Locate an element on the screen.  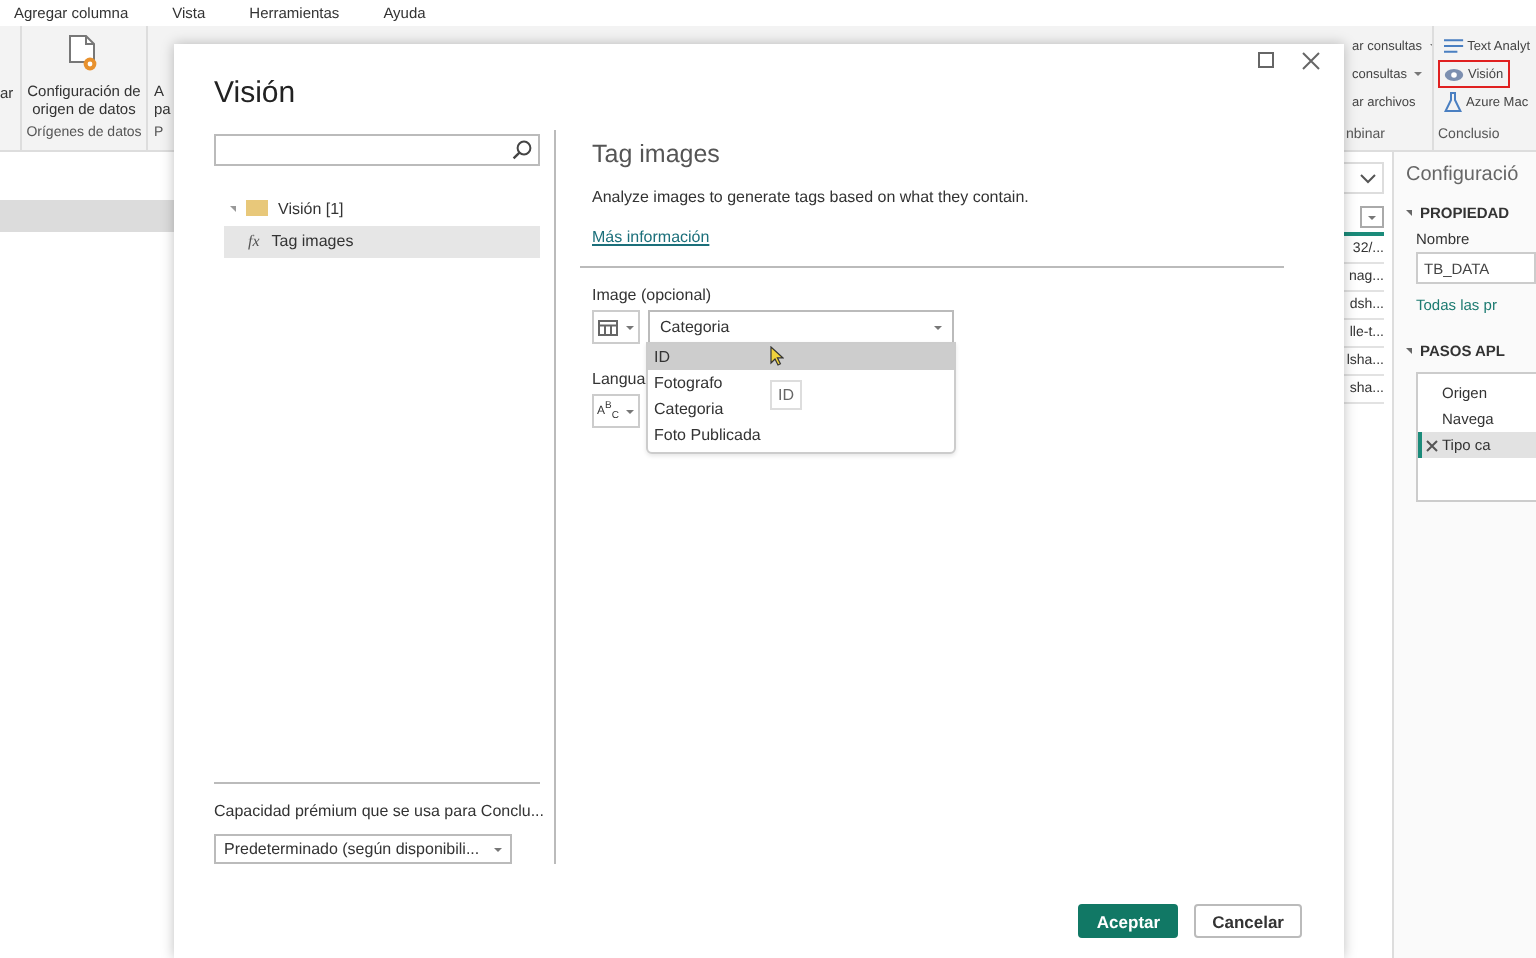
dialog-title: Visión is located at coordinates (255, 95).